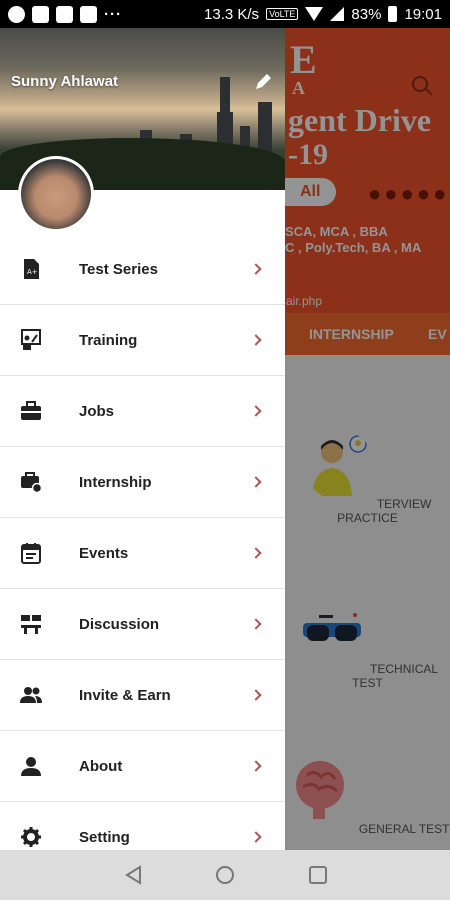 The width and height of the screenshot is (450, 900). Describe the element at coordinates (314, 14) in the screenshot. I see `wifi-icon` at that location.